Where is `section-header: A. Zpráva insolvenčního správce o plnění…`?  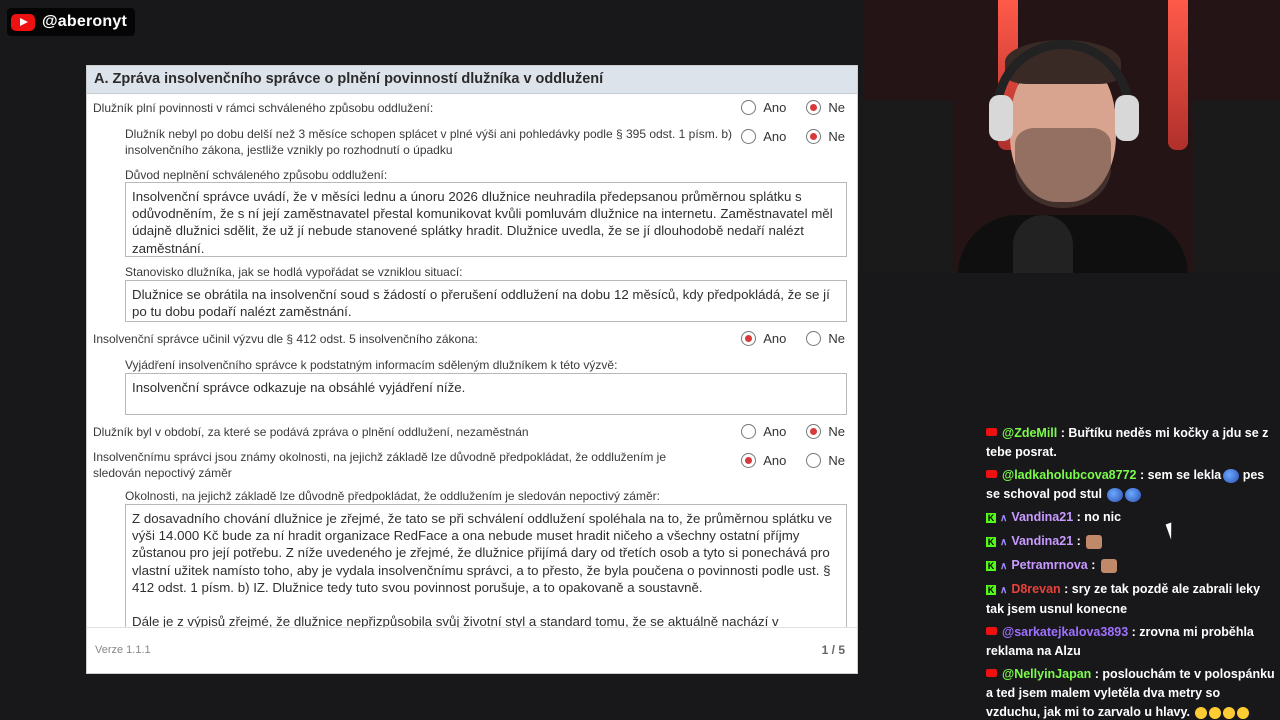 section-header: A. Zpráva insolvenčního správce o plnění… is located at coordinates (472, 80).